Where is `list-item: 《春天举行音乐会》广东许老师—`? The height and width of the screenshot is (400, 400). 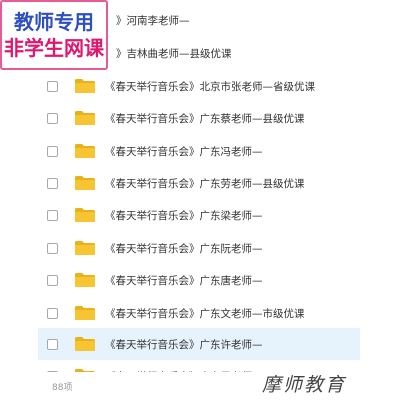 list-item: 《春天举行音乐会》广东许老师— is located at coordinates (199, 344).